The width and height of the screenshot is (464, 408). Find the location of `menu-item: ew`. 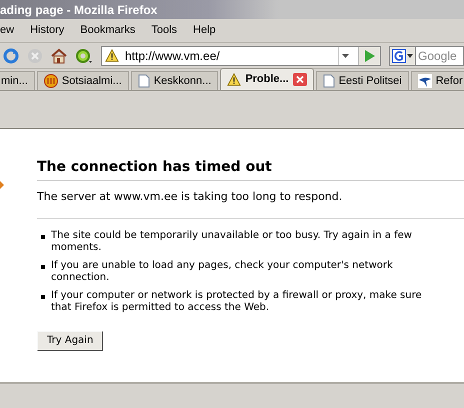

menu-item: ew is located at coordinates (7, 30).